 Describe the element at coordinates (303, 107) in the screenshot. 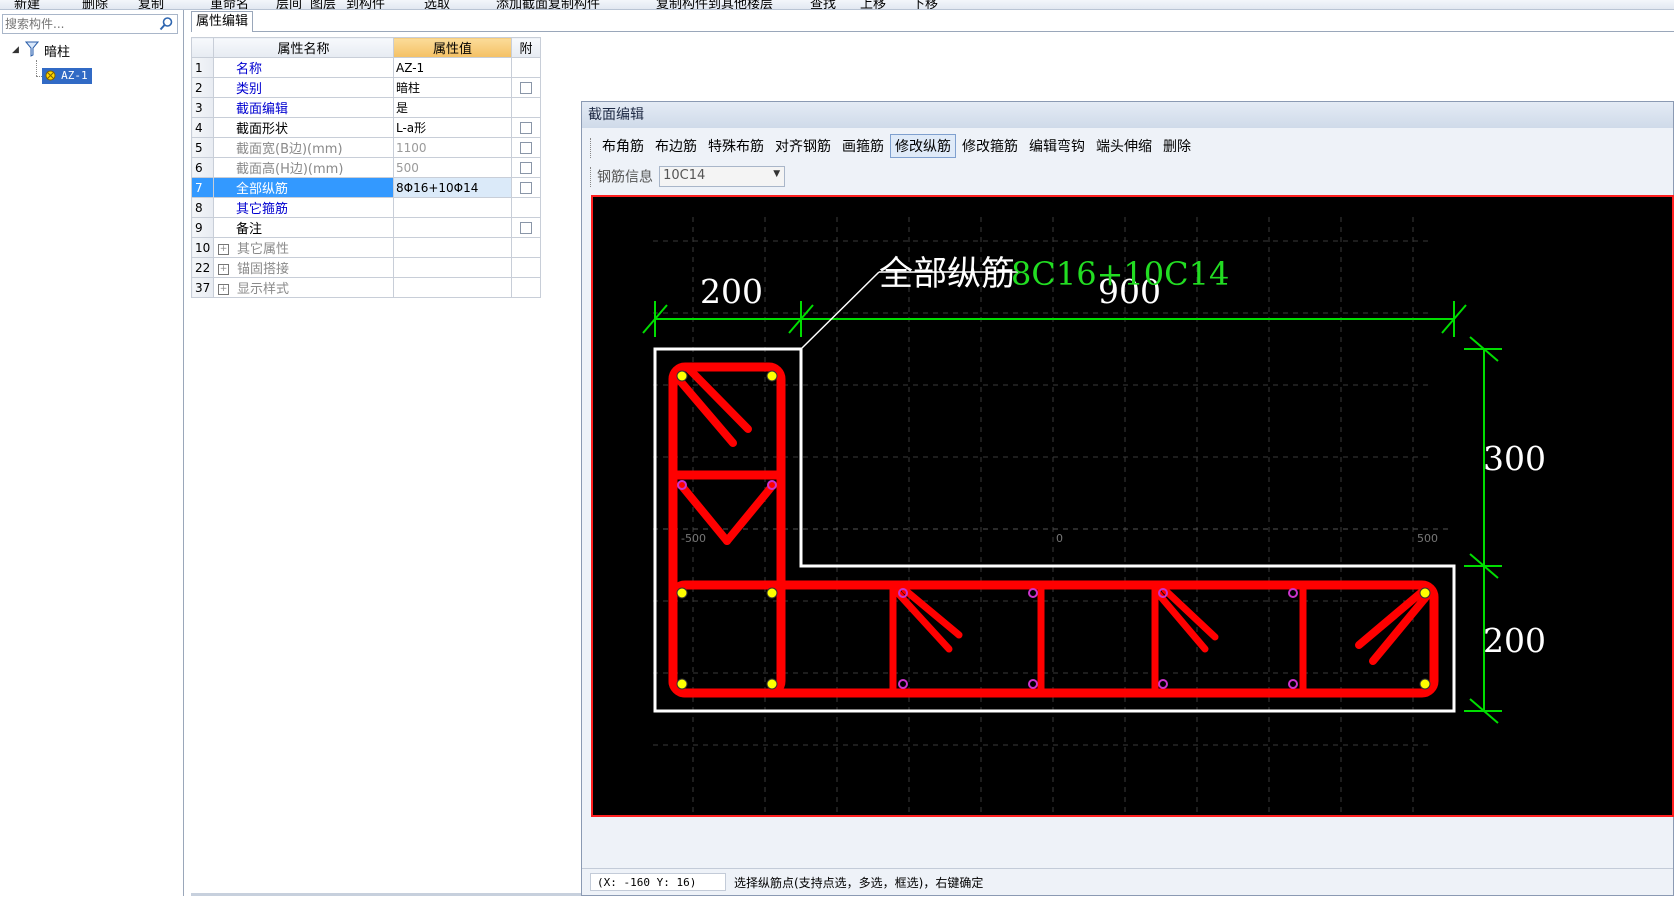

I see `property-name: 截面编辑` at that location.